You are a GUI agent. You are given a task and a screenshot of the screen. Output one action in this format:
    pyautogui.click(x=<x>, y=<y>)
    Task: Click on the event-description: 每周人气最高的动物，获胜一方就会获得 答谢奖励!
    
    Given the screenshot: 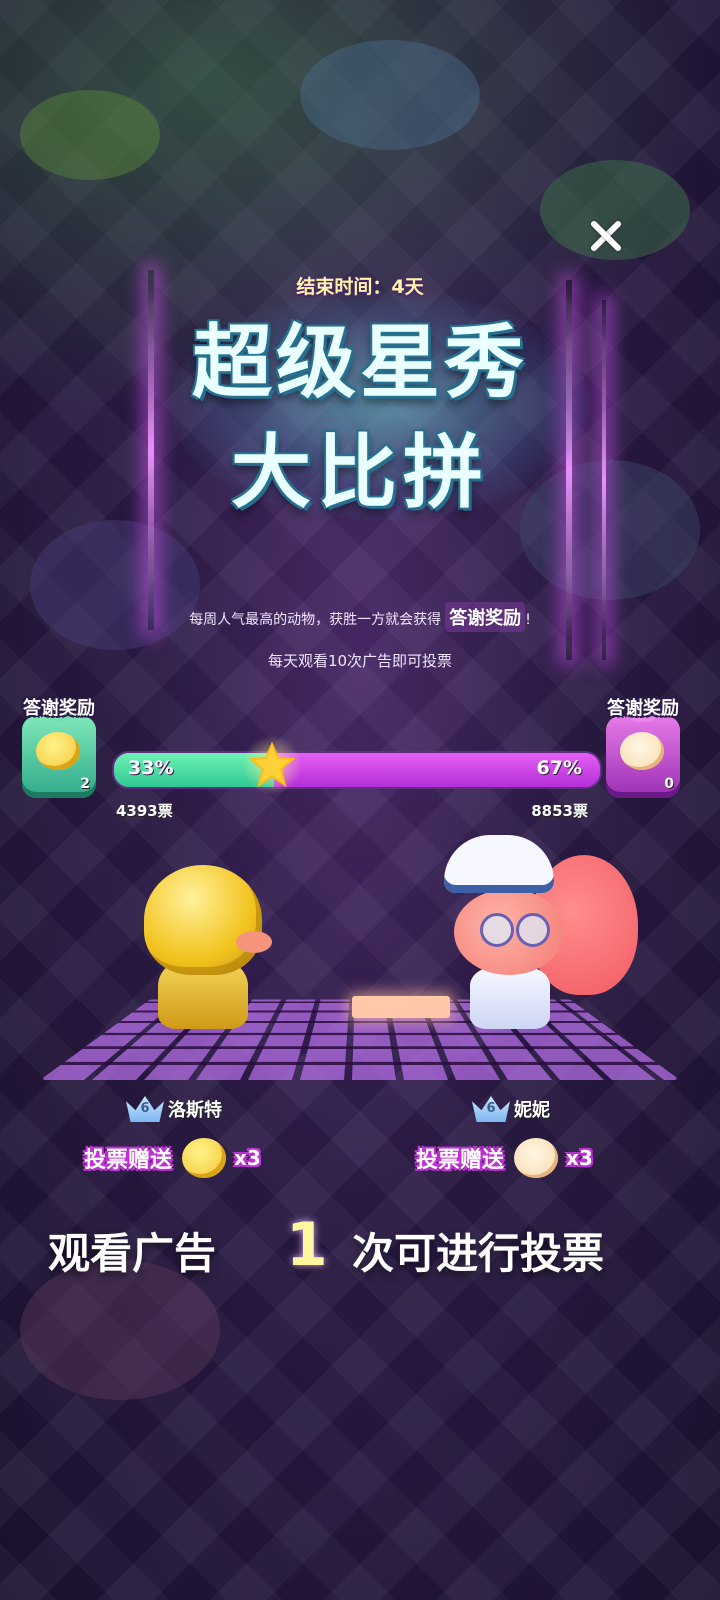 What is the action you would take?
    pyautogui.click(x=360, y=617)
    